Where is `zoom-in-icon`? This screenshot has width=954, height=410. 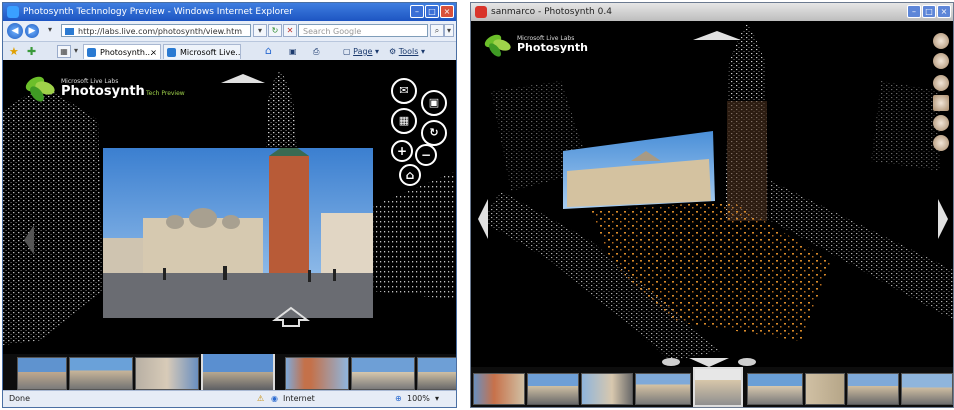
zoom-in-icon is located at coordinates (941, 123).